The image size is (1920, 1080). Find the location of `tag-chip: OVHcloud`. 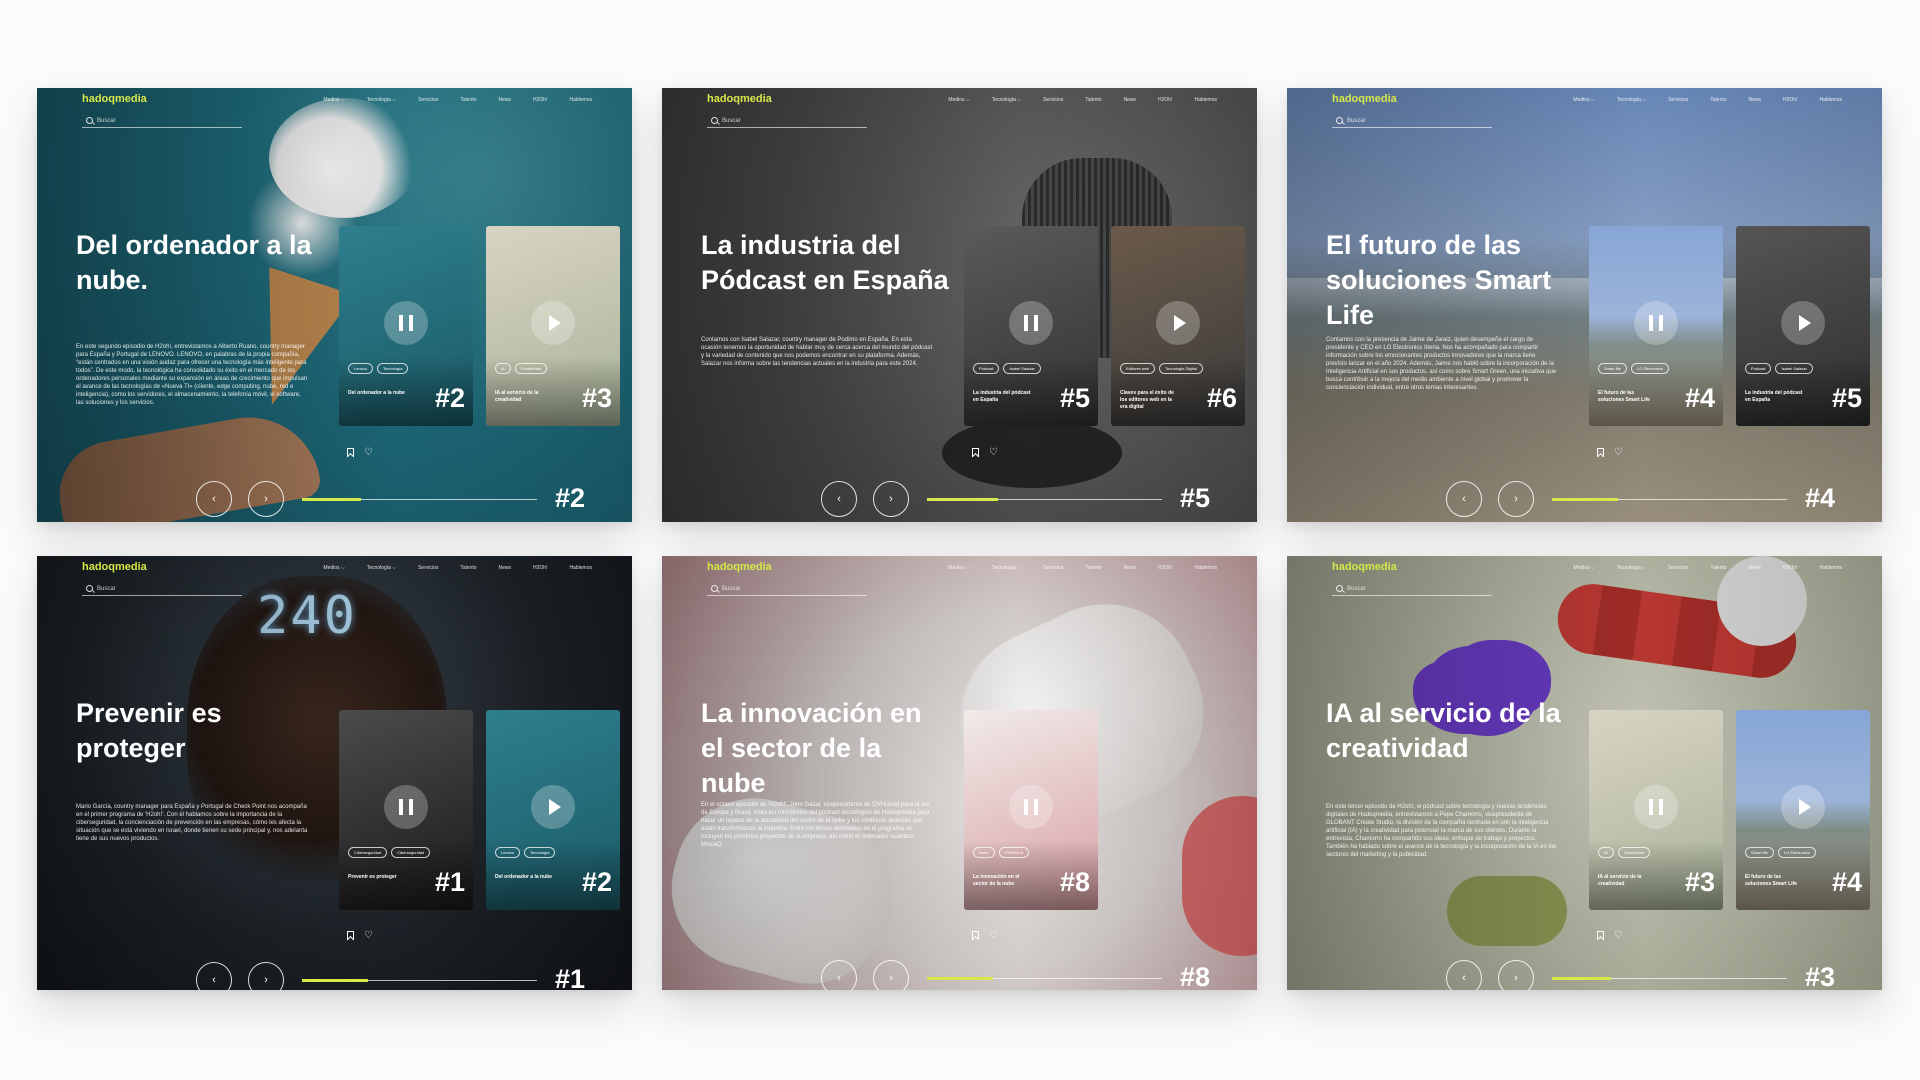

tag-chip: OVHcloud is located at coordinates (1013, 852).